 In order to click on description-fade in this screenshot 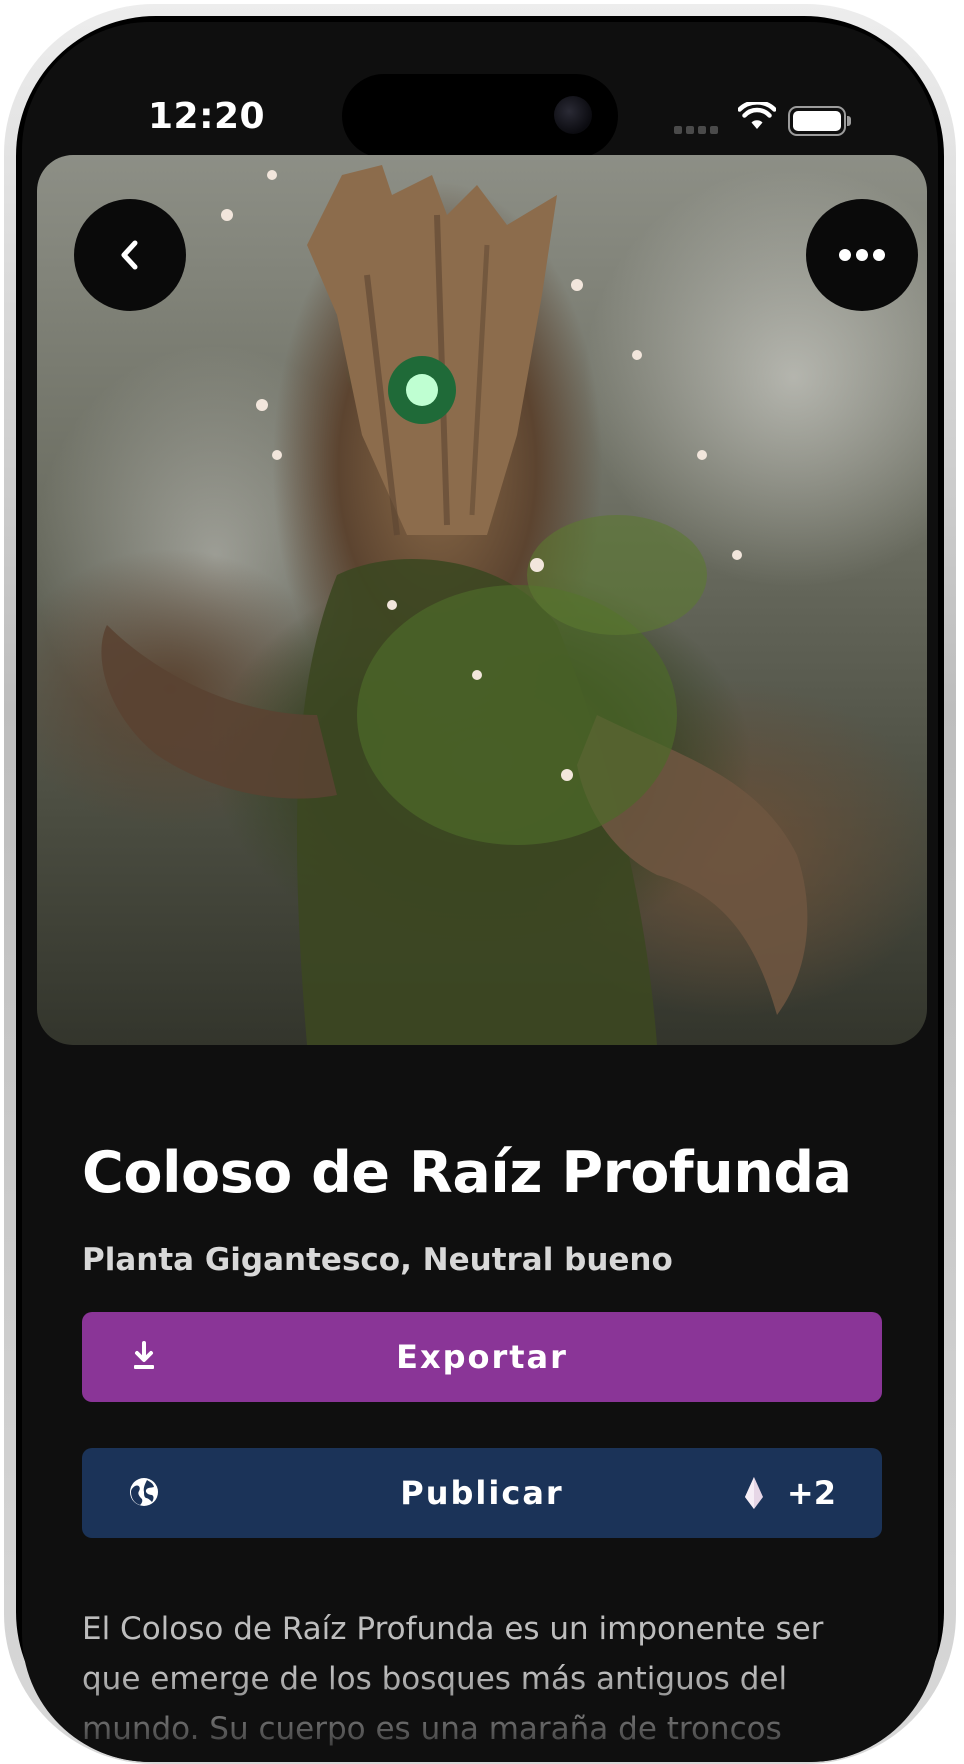, I will do `click(480, 1717)`.